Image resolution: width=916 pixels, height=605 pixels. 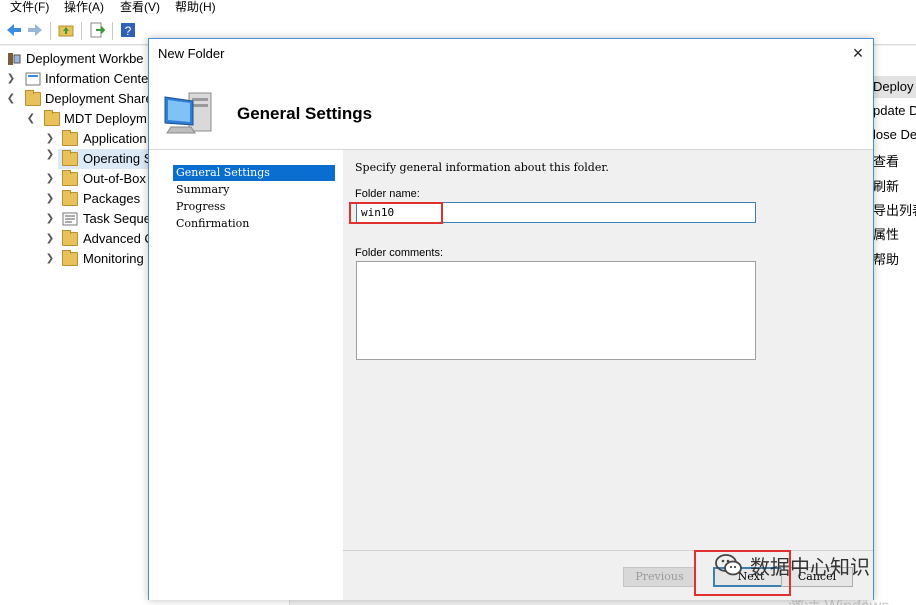 What do you see at coordinates (195, 7) in the screenshot?
I see `menu-help: 帮助(H)` at bounding box center [195, 7].